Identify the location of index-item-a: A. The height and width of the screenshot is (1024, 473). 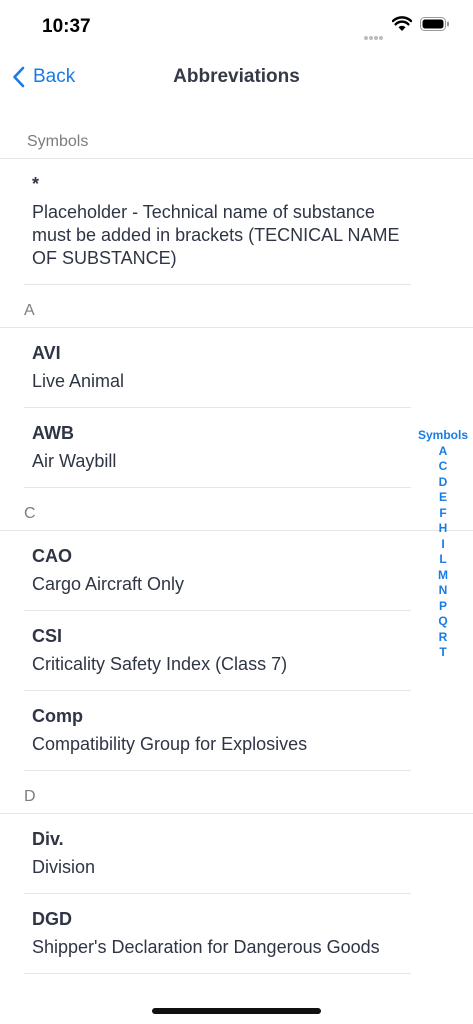
(443, 452).